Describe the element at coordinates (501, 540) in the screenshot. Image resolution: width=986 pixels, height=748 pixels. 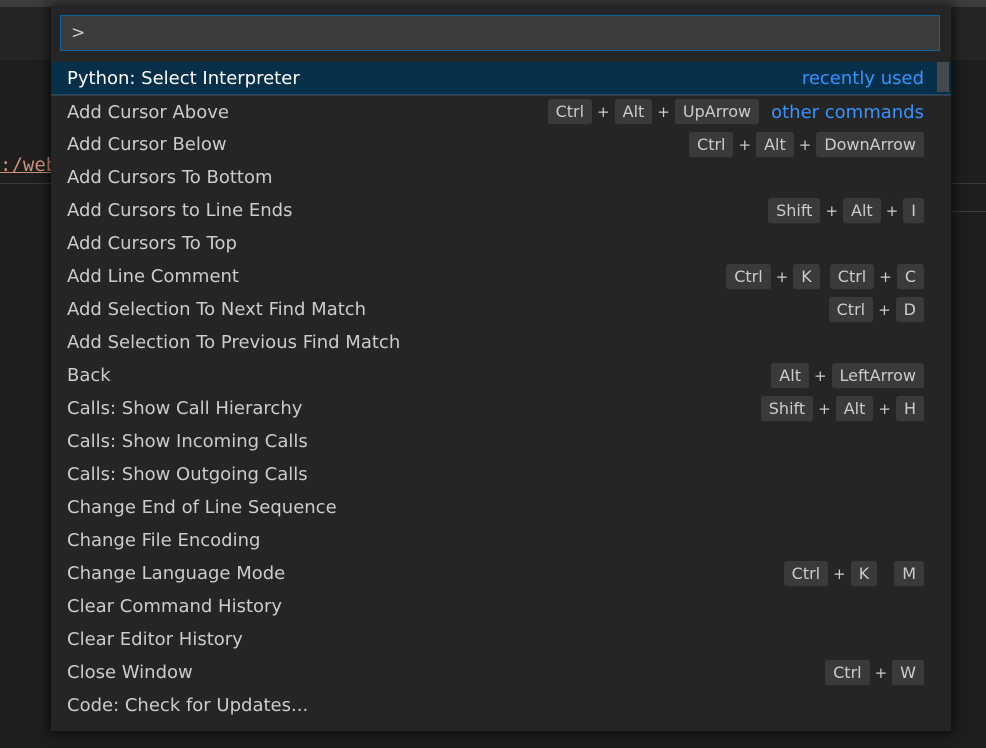
I see `command-item: Change File Encoding` at that location.